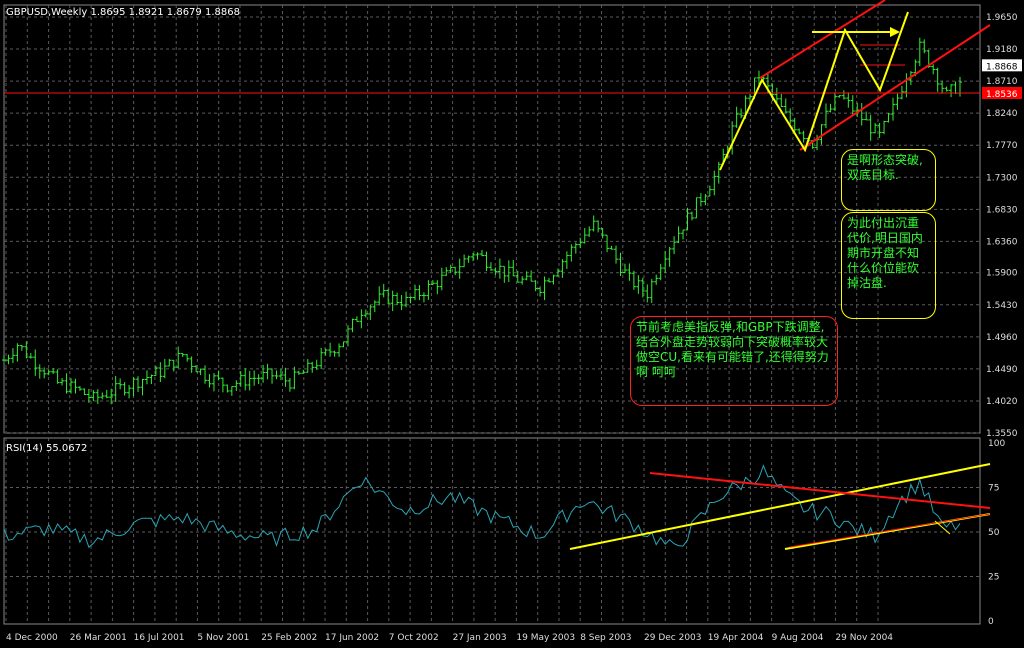 The image size is (1024, 648). Describe the element at coordinates (545, 638) in the screenshot. I see `time-tick-label: 19 May 2003` at that location.